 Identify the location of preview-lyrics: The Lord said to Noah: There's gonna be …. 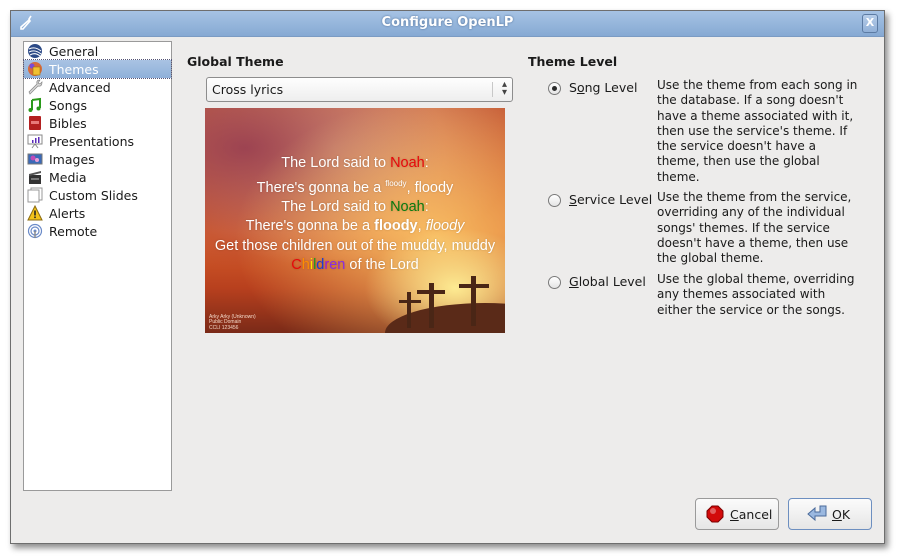
(355, 215).